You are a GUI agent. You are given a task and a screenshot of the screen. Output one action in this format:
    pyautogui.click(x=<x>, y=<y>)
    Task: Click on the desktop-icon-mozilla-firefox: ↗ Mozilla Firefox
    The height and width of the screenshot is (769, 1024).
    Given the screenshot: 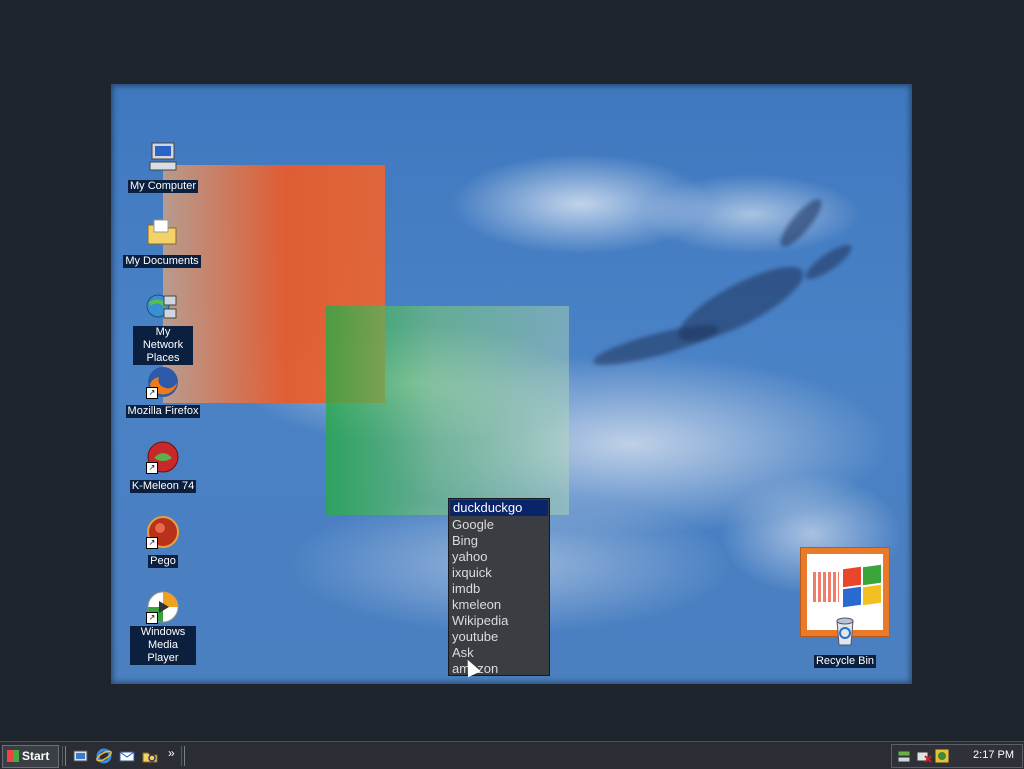 What is the action you would take?
    pyautogui.click(x=163, y=392)
    